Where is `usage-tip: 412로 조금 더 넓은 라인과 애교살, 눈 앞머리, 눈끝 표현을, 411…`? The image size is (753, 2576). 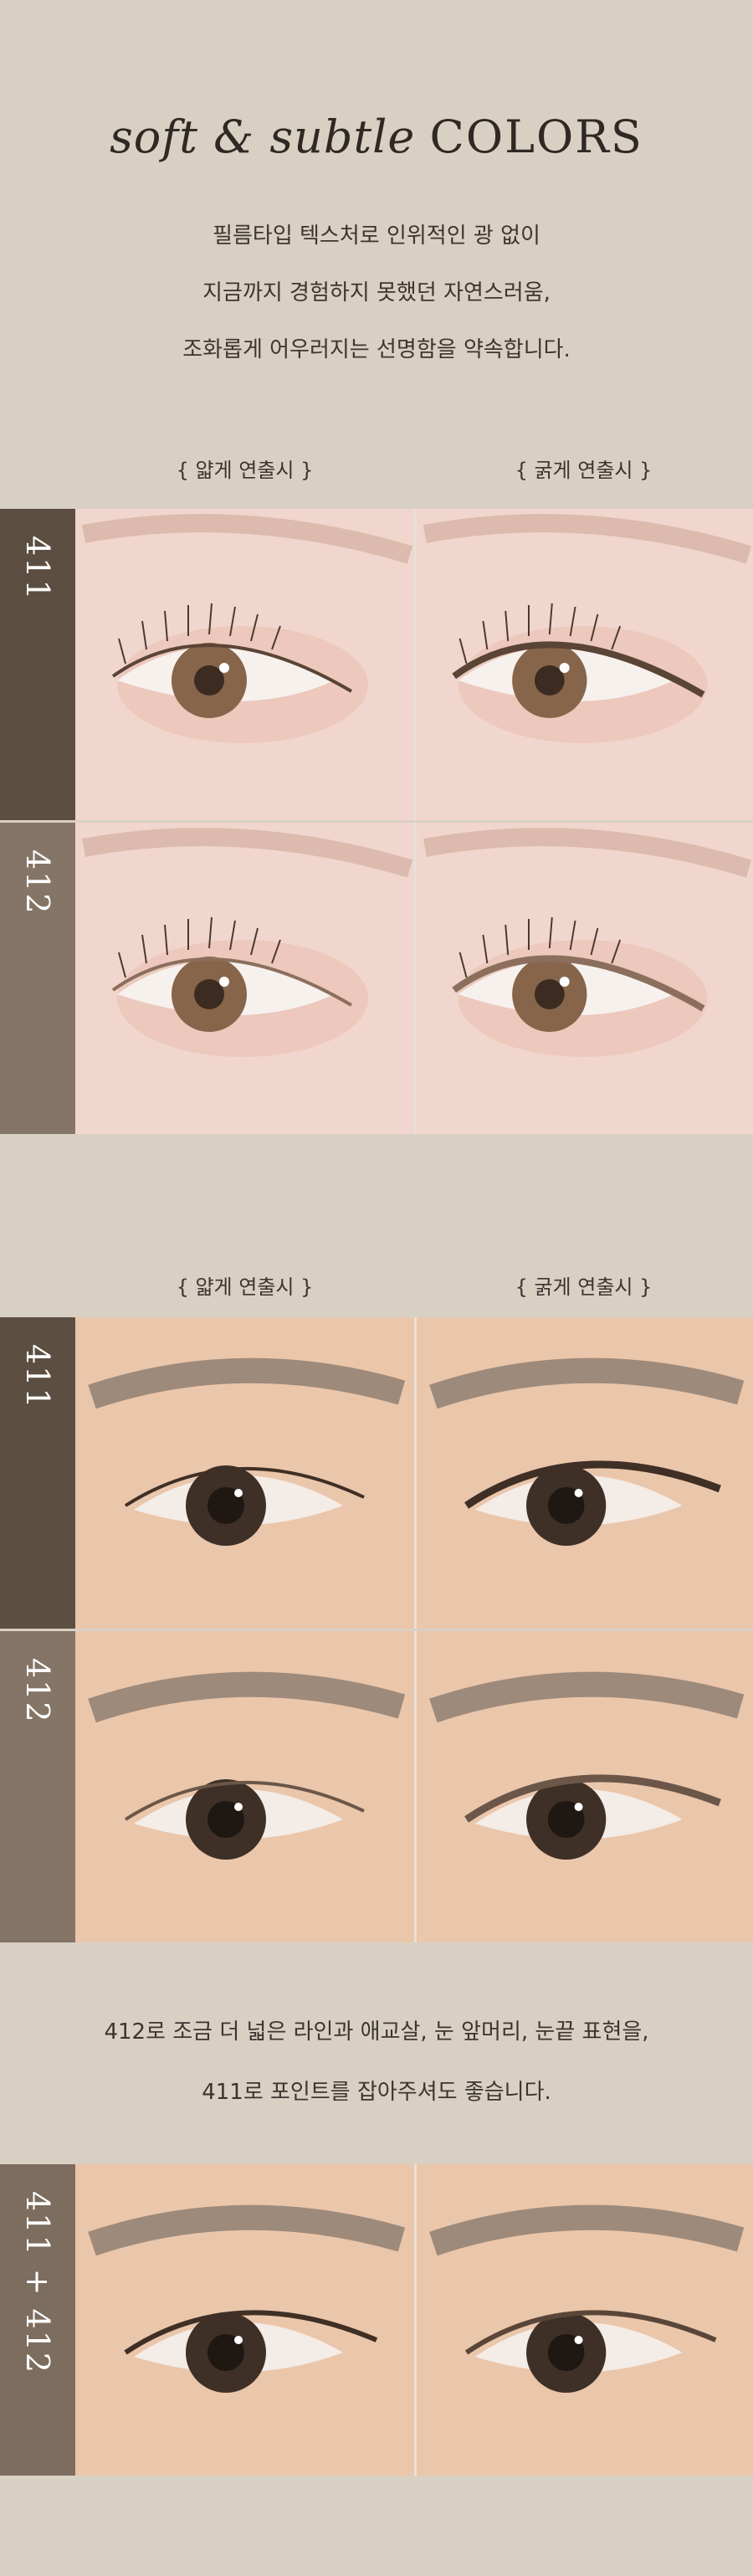 usage-tip: 412로 조금 더 넓은 라인과 애교살, 눈 앞머리, 눈끝 표현을, 411… is located at coordinates (376, 2062).